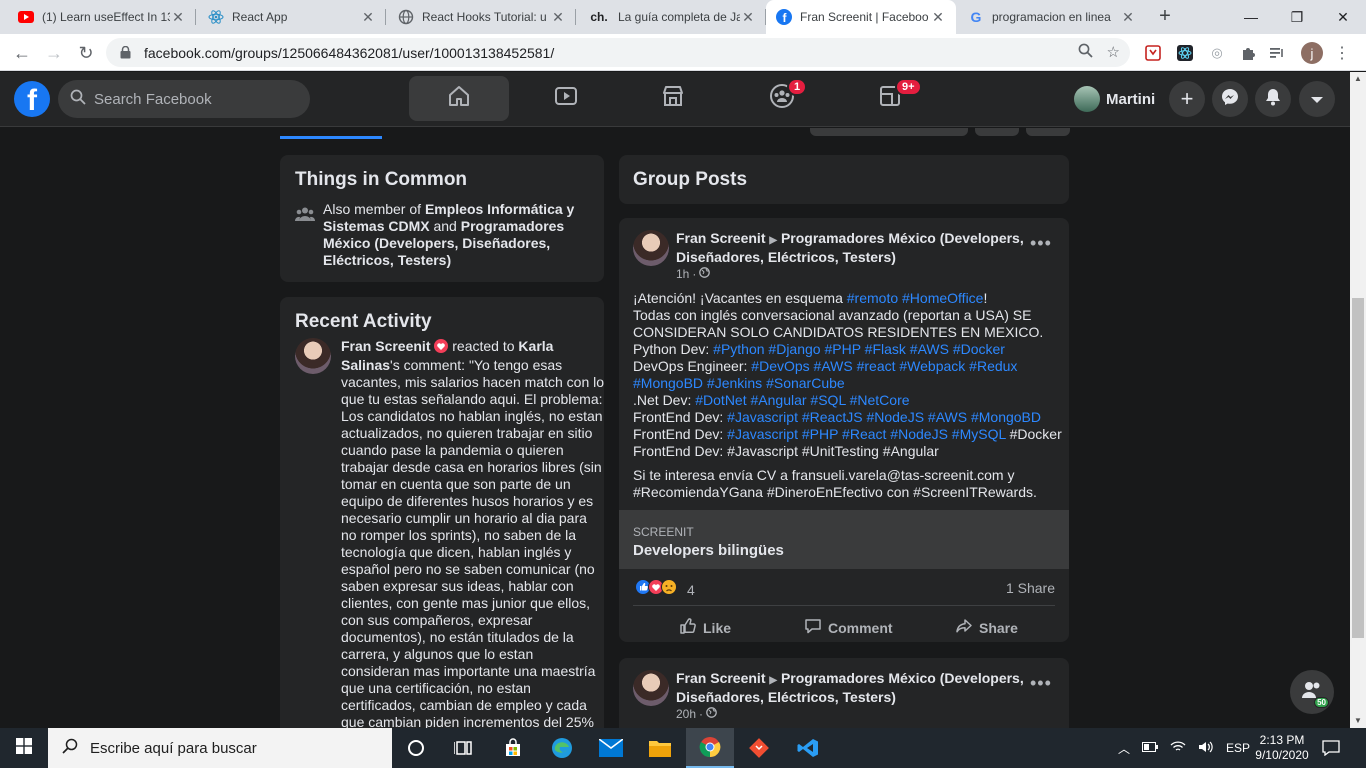 Image resolution: width=1366 pixels, height=768 pixels. I want to click on close-window-button: ✕, so click(1343, 17).